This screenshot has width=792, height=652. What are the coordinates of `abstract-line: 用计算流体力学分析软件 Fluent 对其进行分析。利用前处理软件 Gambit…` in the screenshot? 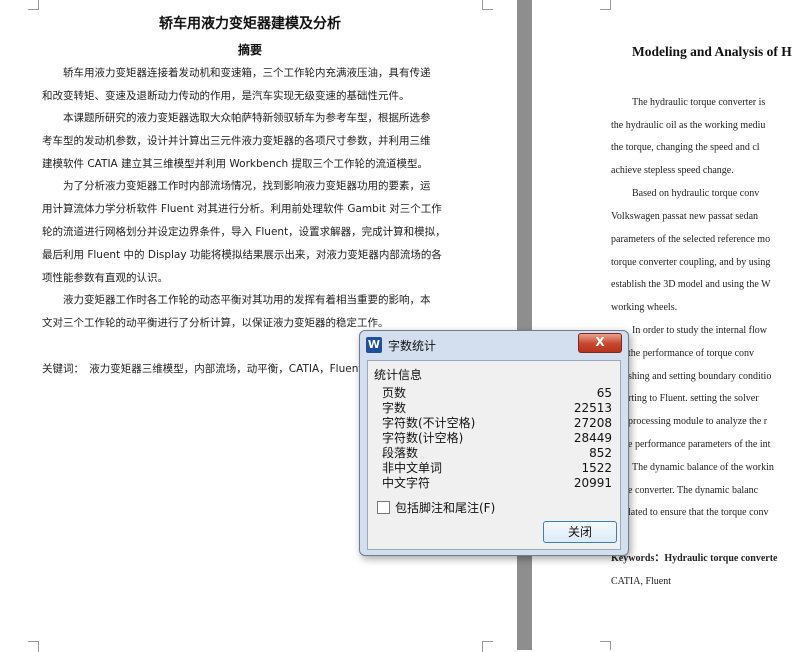 It's located at (242, 209).